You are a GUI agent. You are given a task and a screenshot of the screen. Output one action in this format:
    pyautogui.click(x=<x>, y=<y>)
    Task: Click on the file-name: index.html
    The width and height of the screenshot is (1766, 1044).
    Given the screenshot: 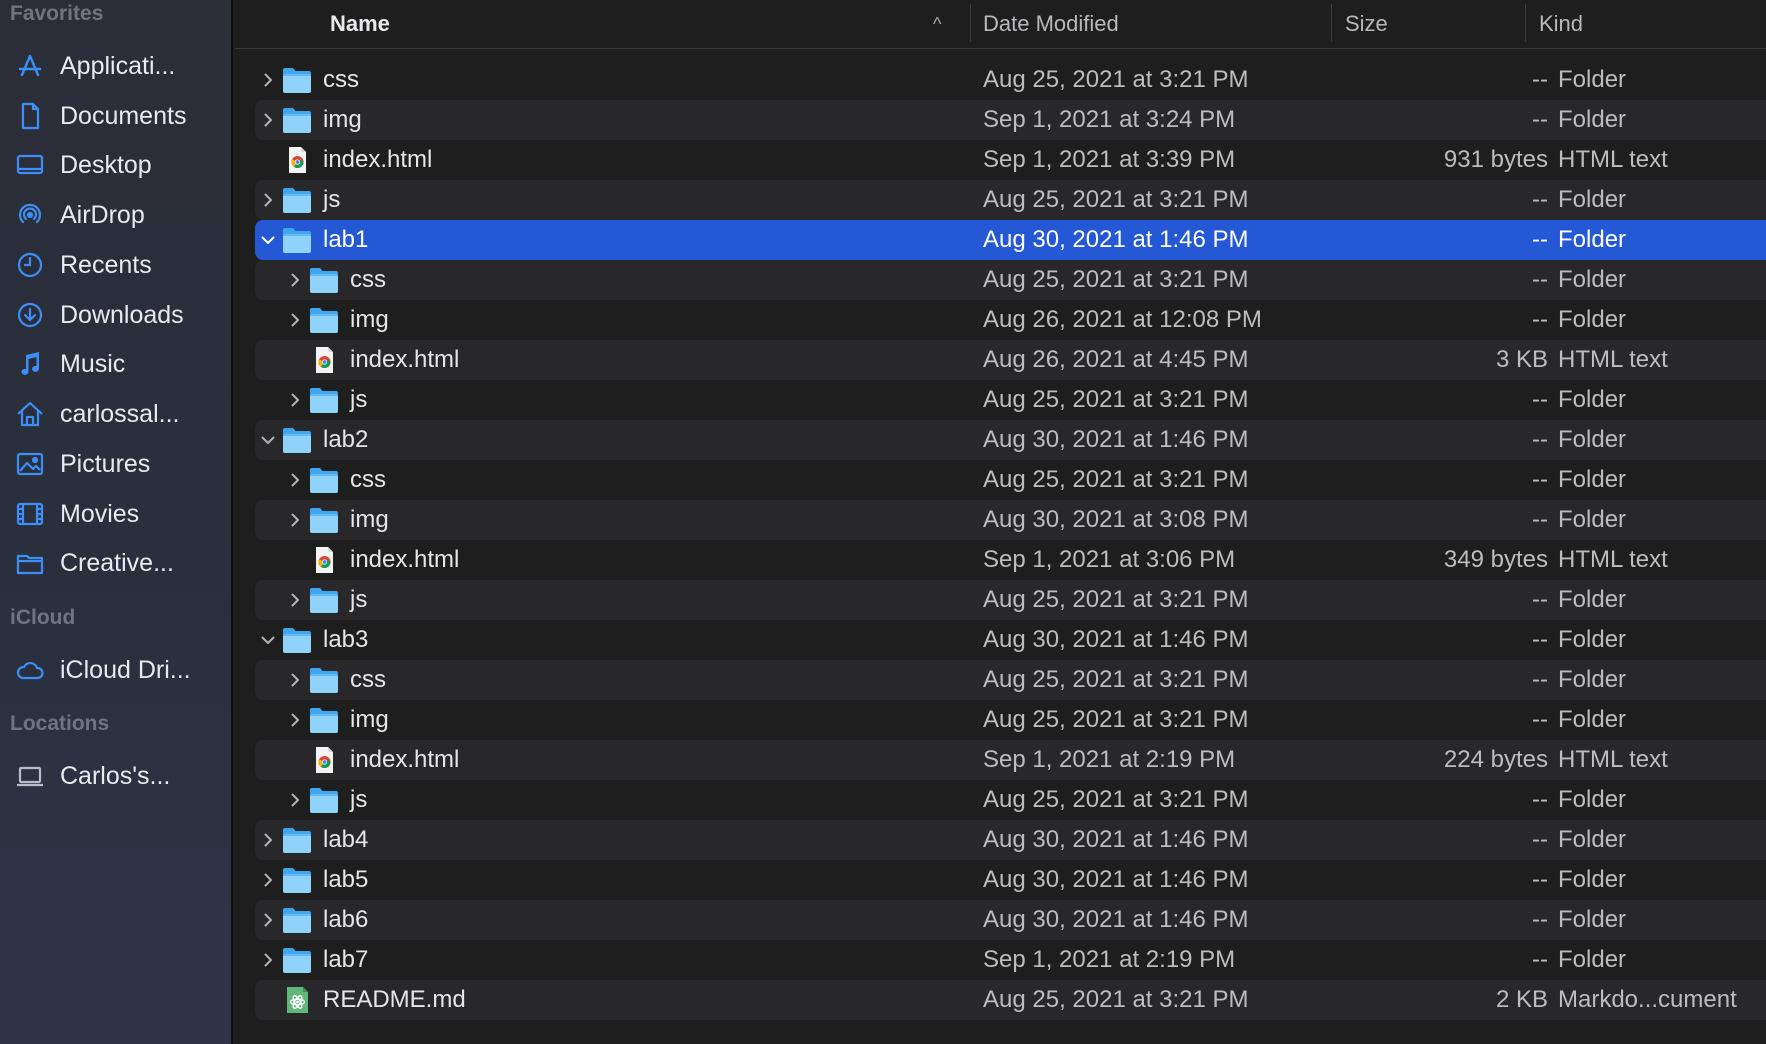 What is the action you would take?
    pyautogui.click(x=405, y=559)
    